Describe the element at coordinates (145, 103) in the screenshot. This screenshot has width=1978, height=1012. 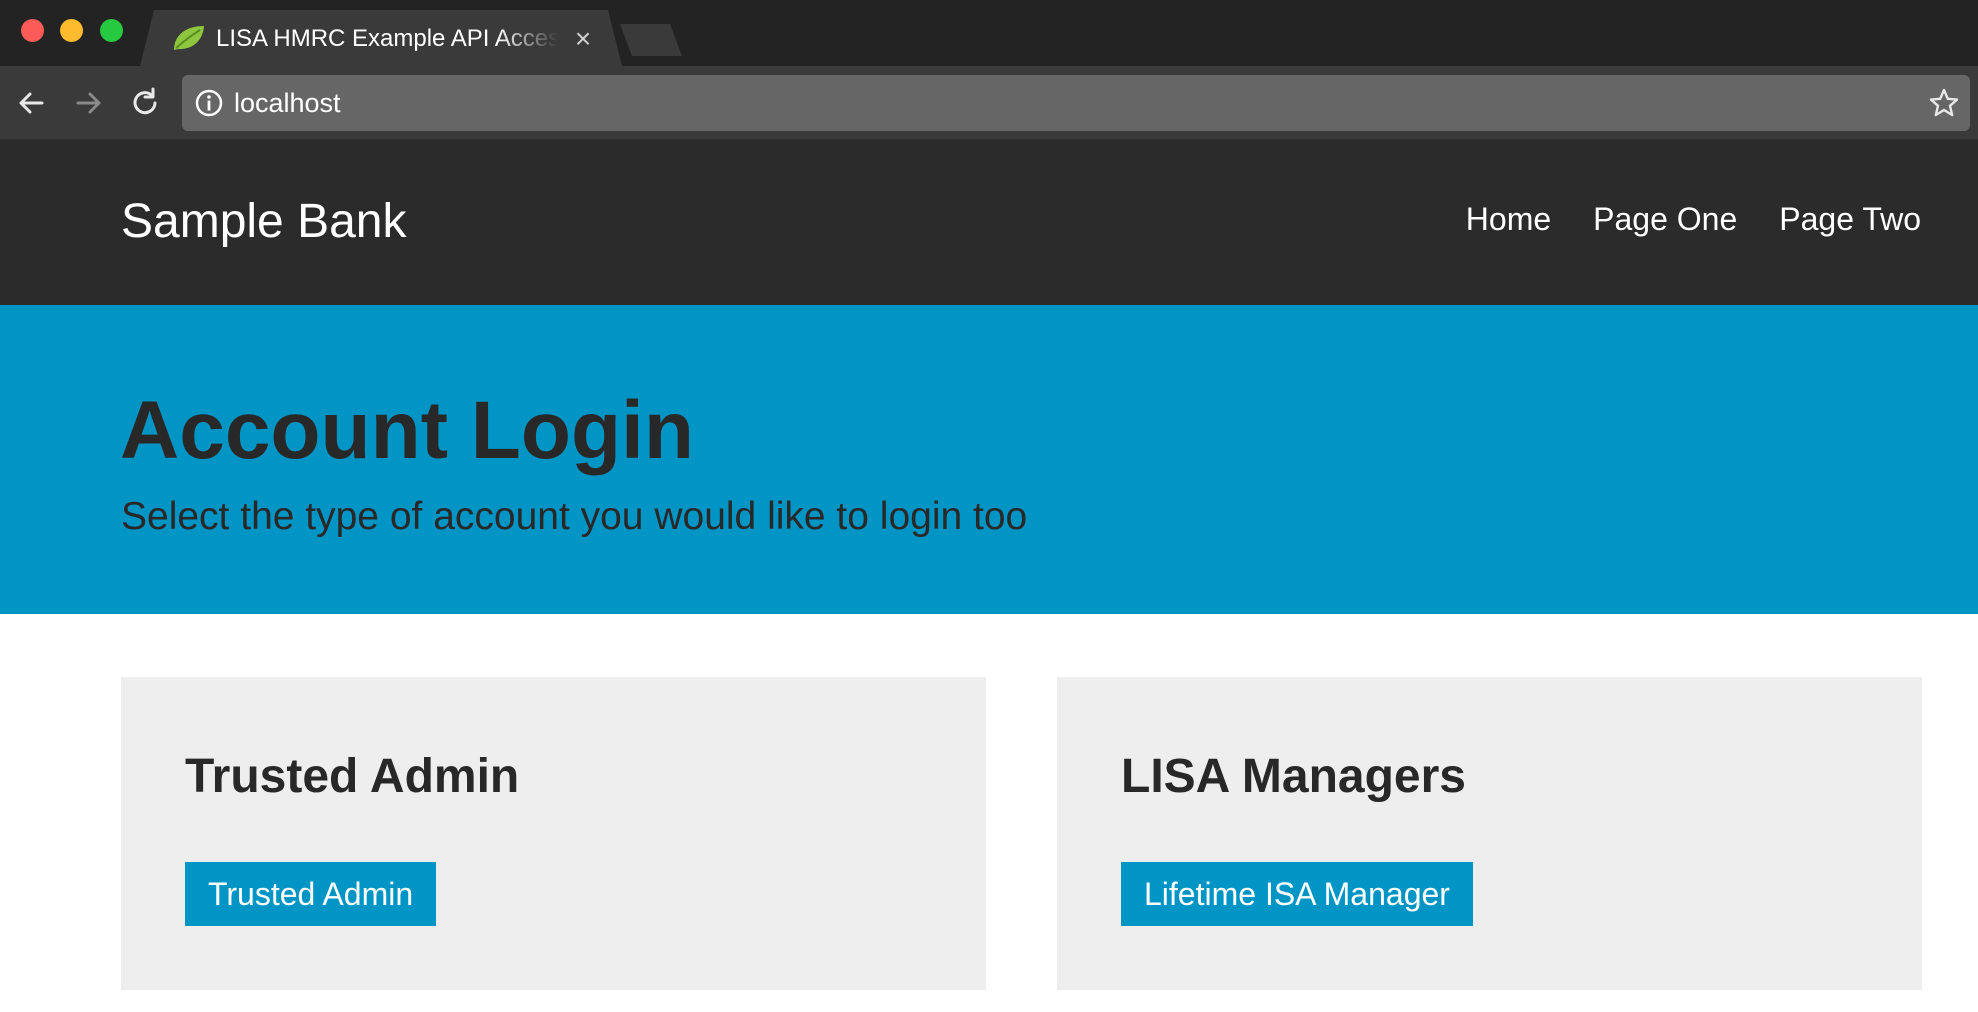
I see `reload-icon` at that location.